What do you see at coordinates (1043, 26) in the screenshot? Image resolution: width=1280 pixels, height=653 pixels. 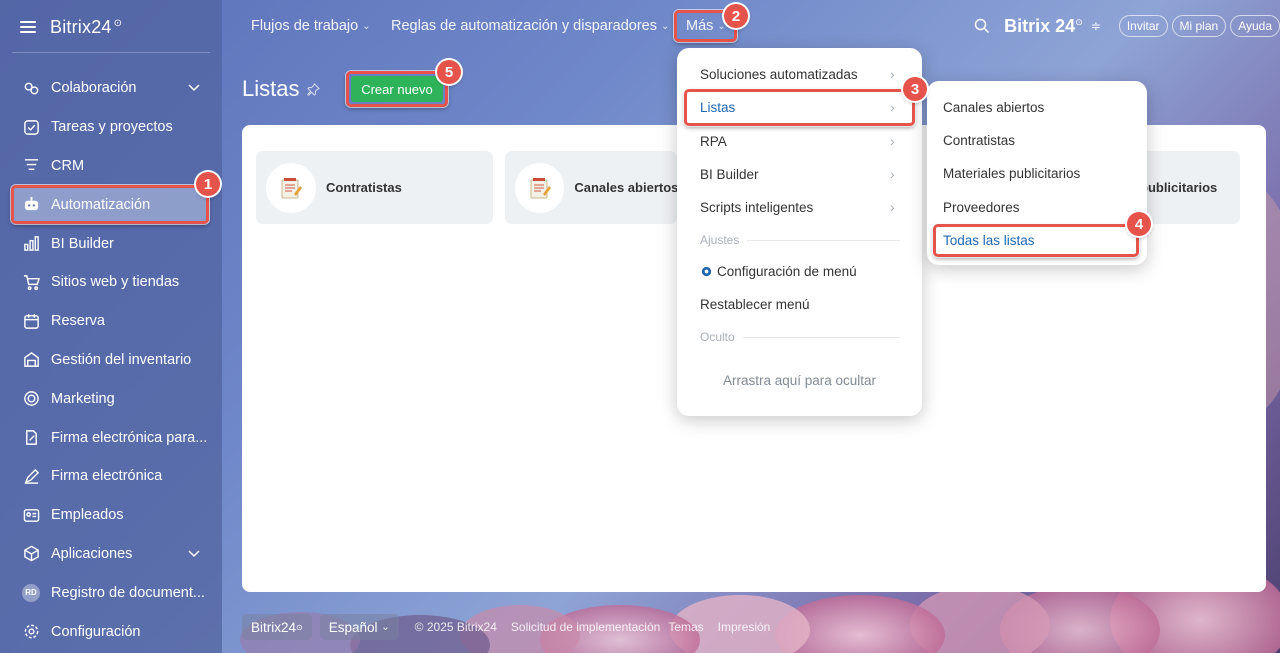 I see `top-brand: Bitrix 24⊙` at bounding box center [1043, 26].